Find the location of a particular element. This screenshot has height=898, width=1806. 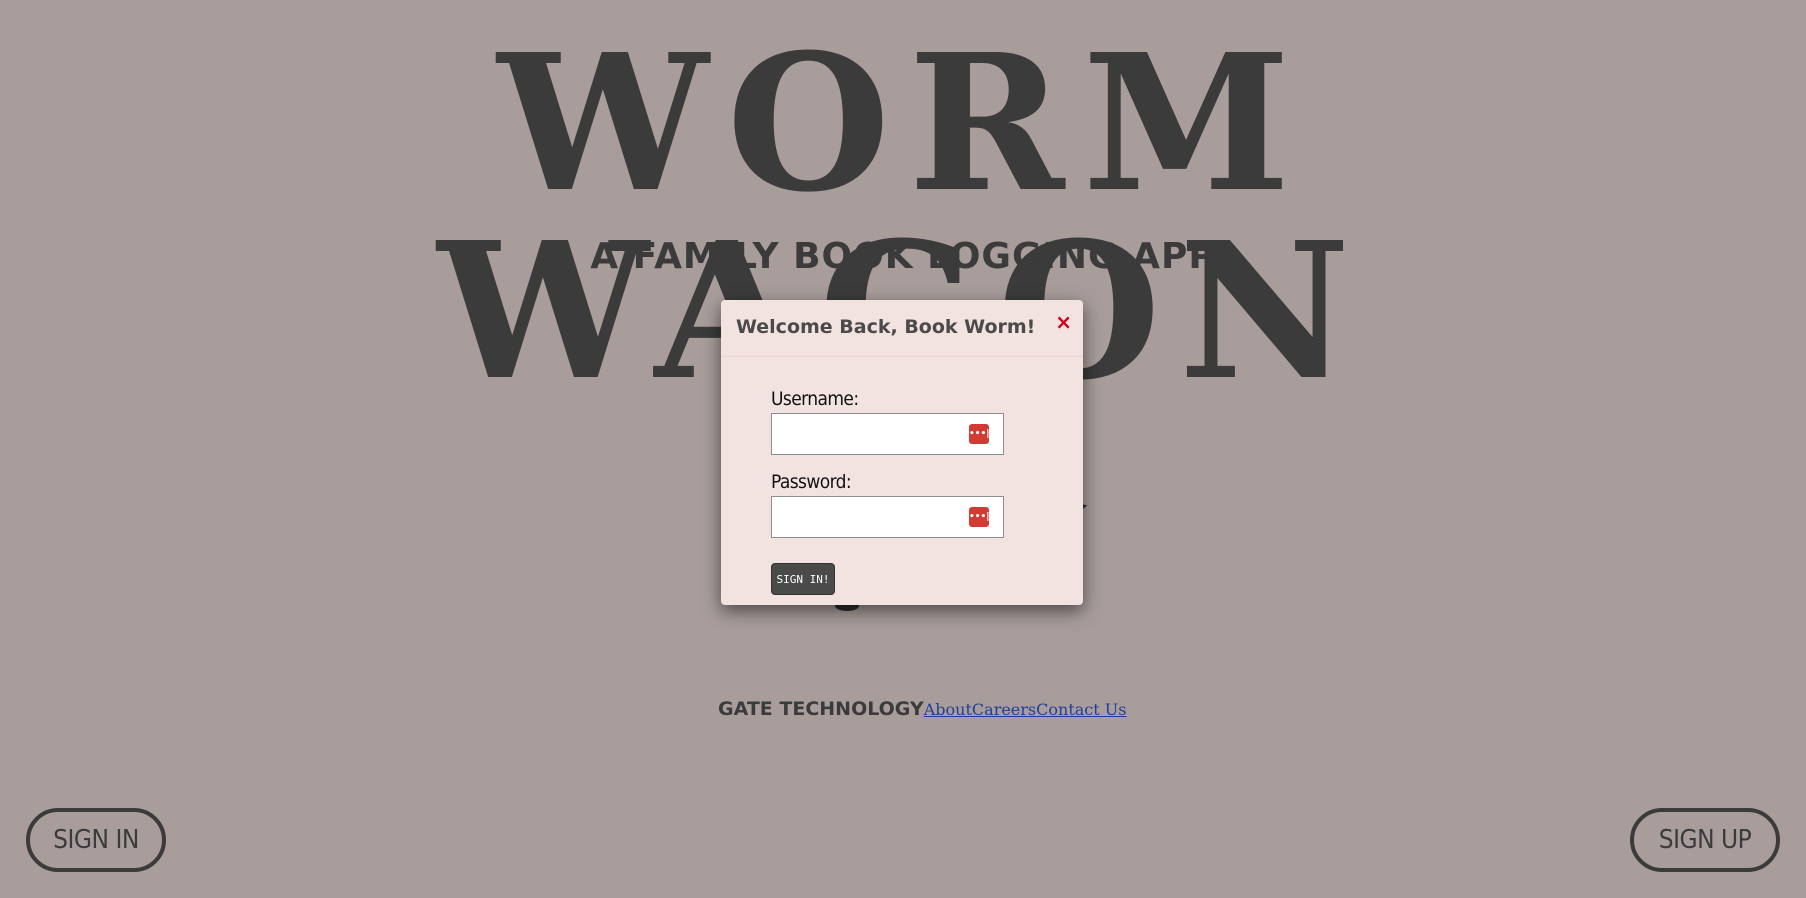

footer-link-about: About is located at coordinates (948, 709).